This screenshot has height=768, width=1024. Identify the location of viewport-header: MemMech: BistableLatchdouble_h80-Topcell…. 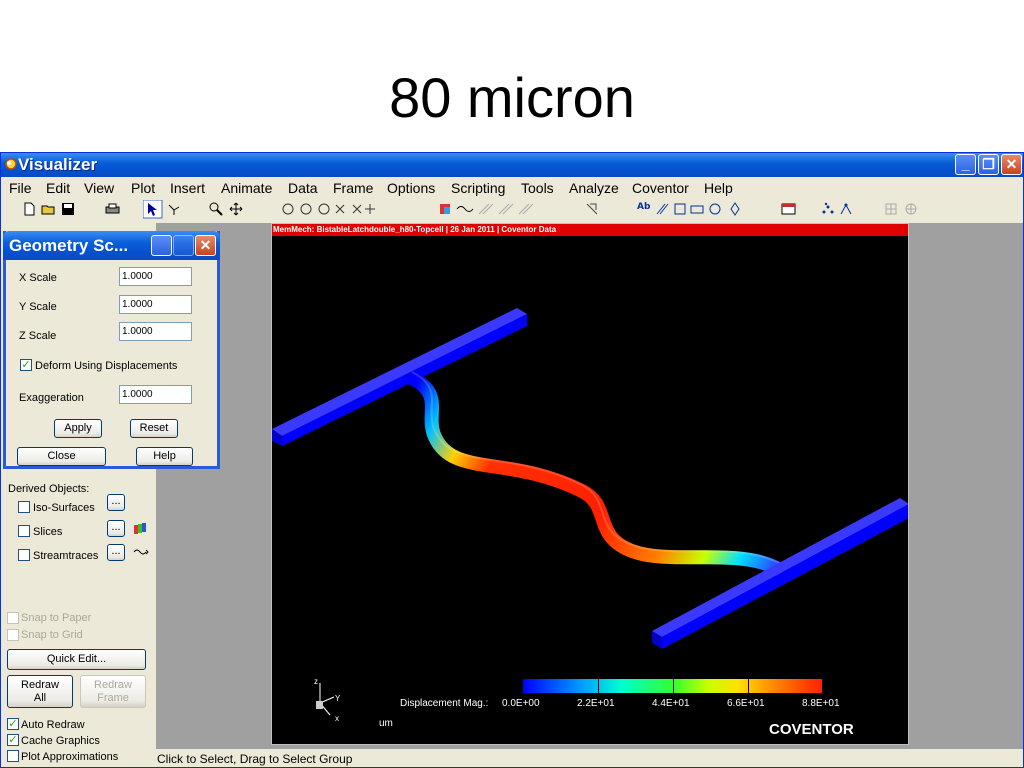
(590, 230).